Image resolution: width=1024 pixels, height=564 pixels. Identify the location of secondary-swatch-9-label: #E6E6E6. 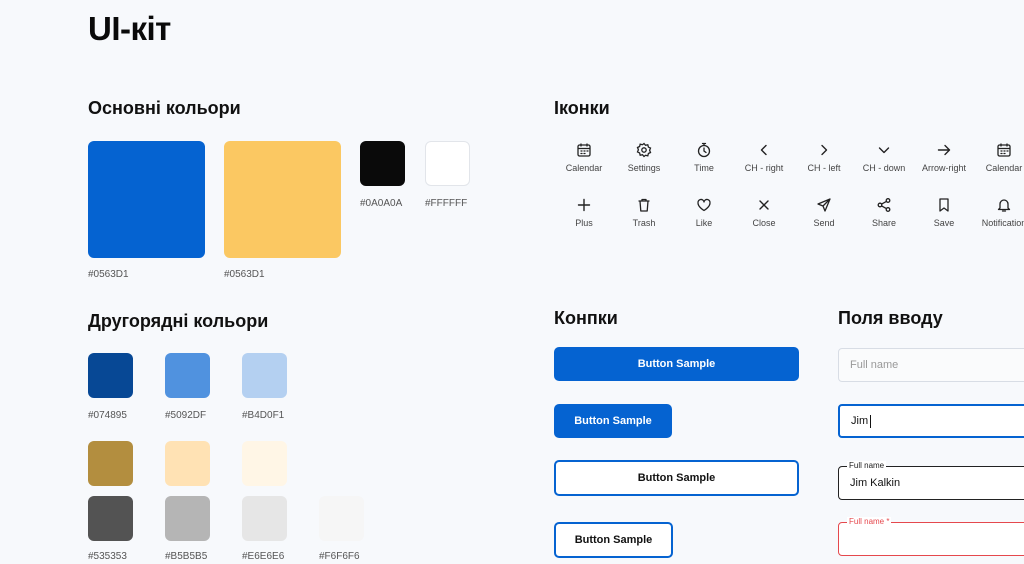
(263, 556).